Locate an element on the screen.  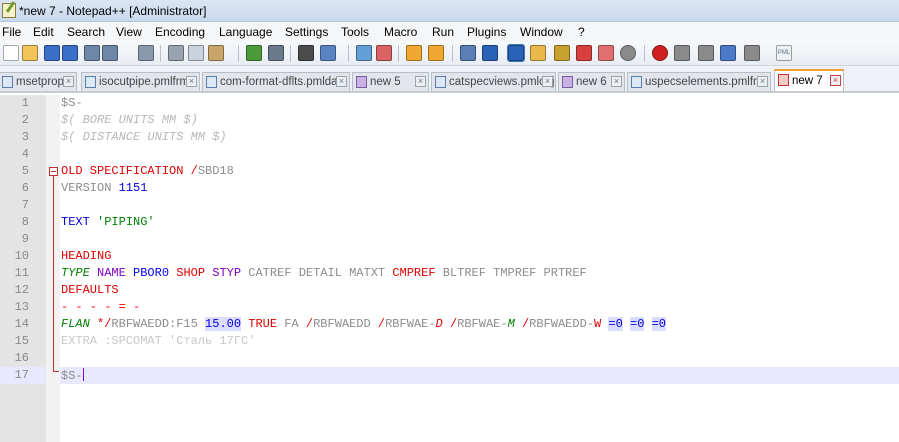
function-list-icon is located at coordinates (562, 53).